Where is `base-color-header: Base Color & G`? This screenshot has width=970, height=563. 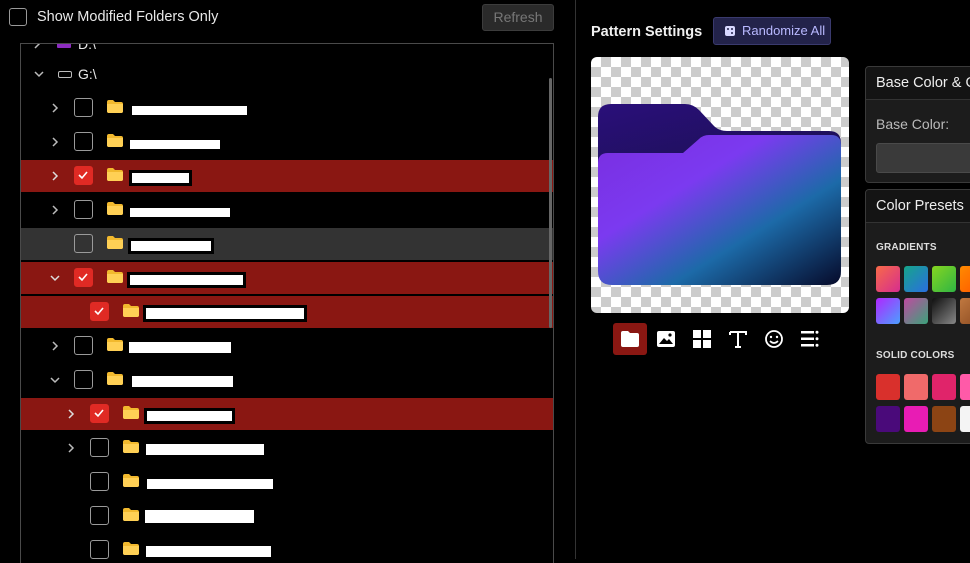
base-color-header: Base Color & G is located at coordinates (918, 83).